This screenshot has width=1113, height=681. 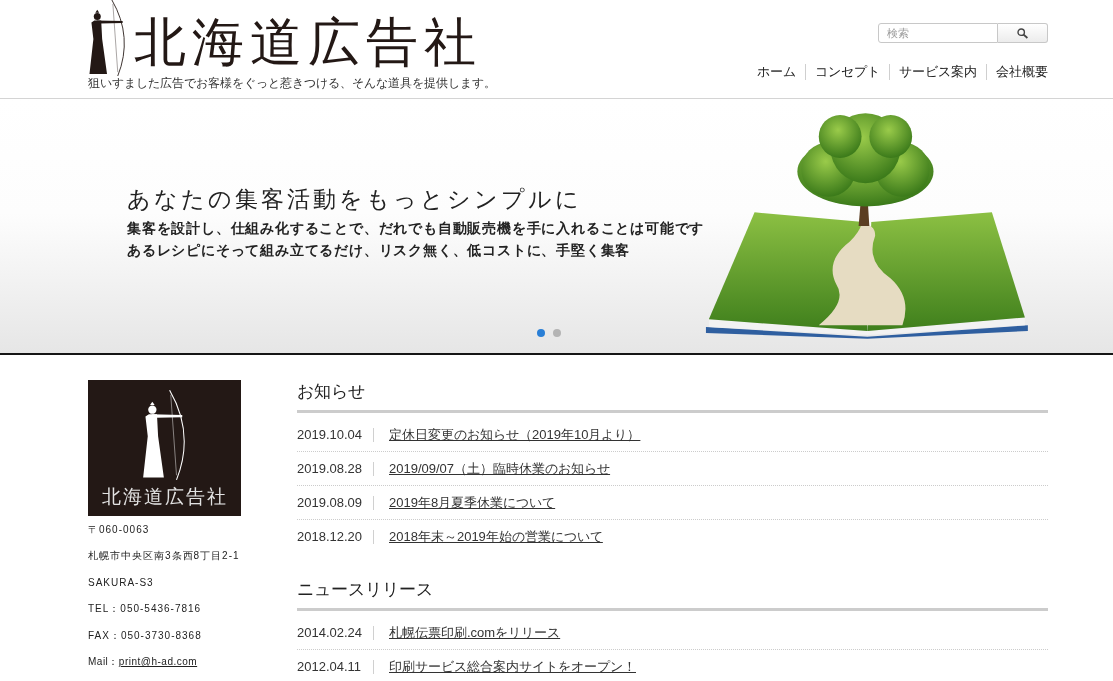 I want to click on search-icon, so click(x=1022, y=33).